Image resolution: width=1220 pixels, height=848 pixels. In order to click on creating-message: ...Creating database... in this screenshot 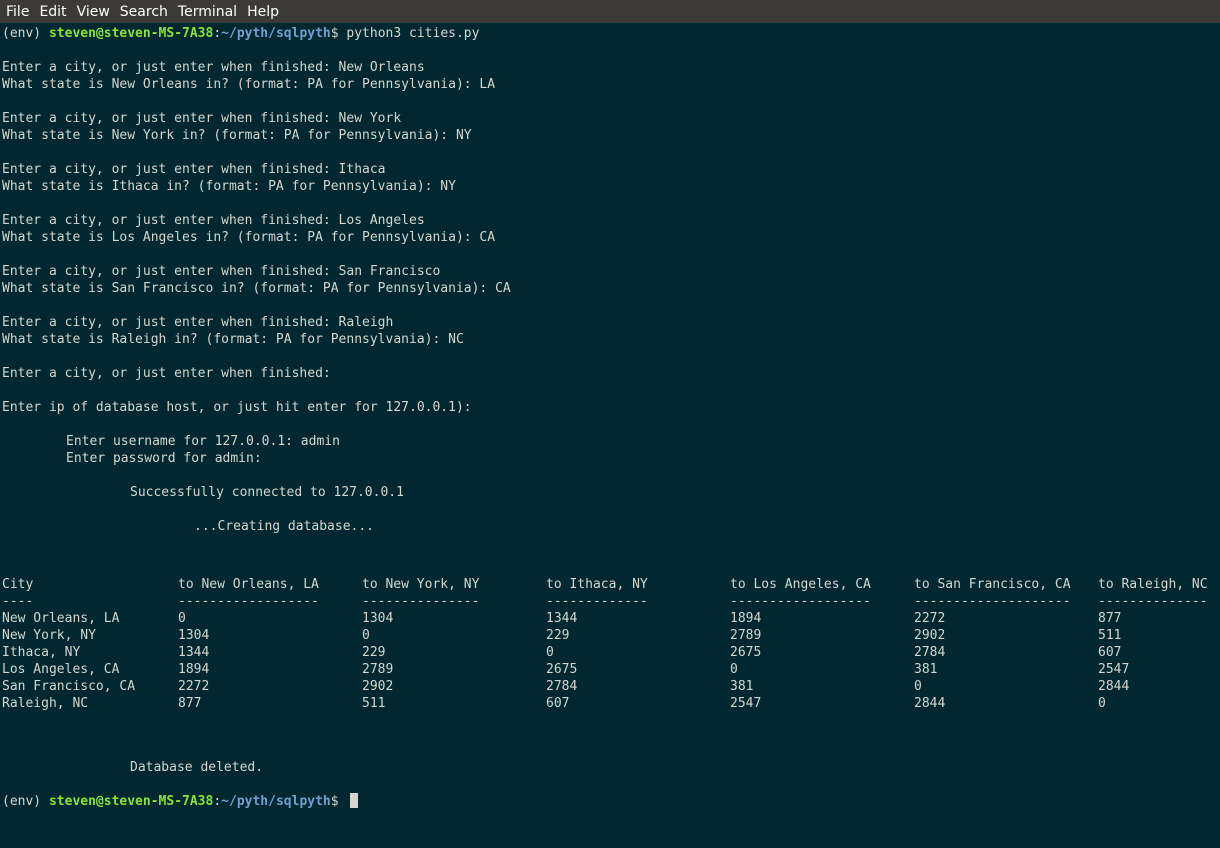, I will do `click(284, 526)`.